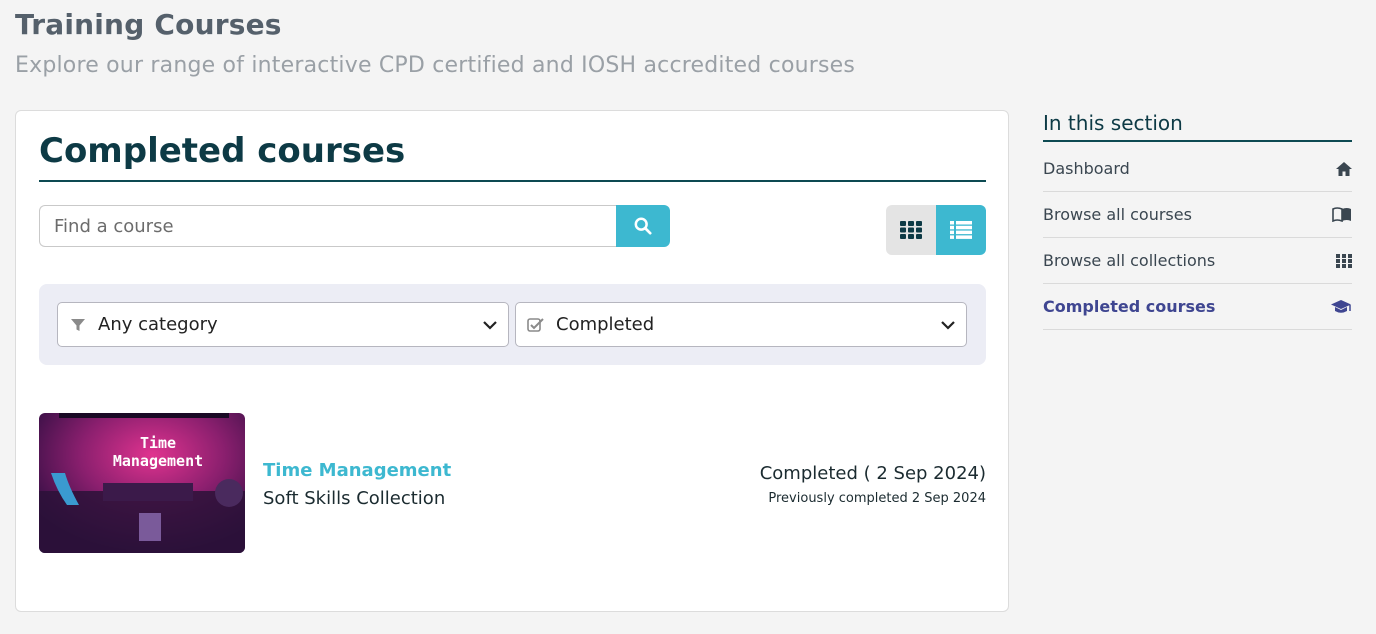  Describe the element at coordinates (1340, 214) in the screenshot. I see `book-icon` at that location.